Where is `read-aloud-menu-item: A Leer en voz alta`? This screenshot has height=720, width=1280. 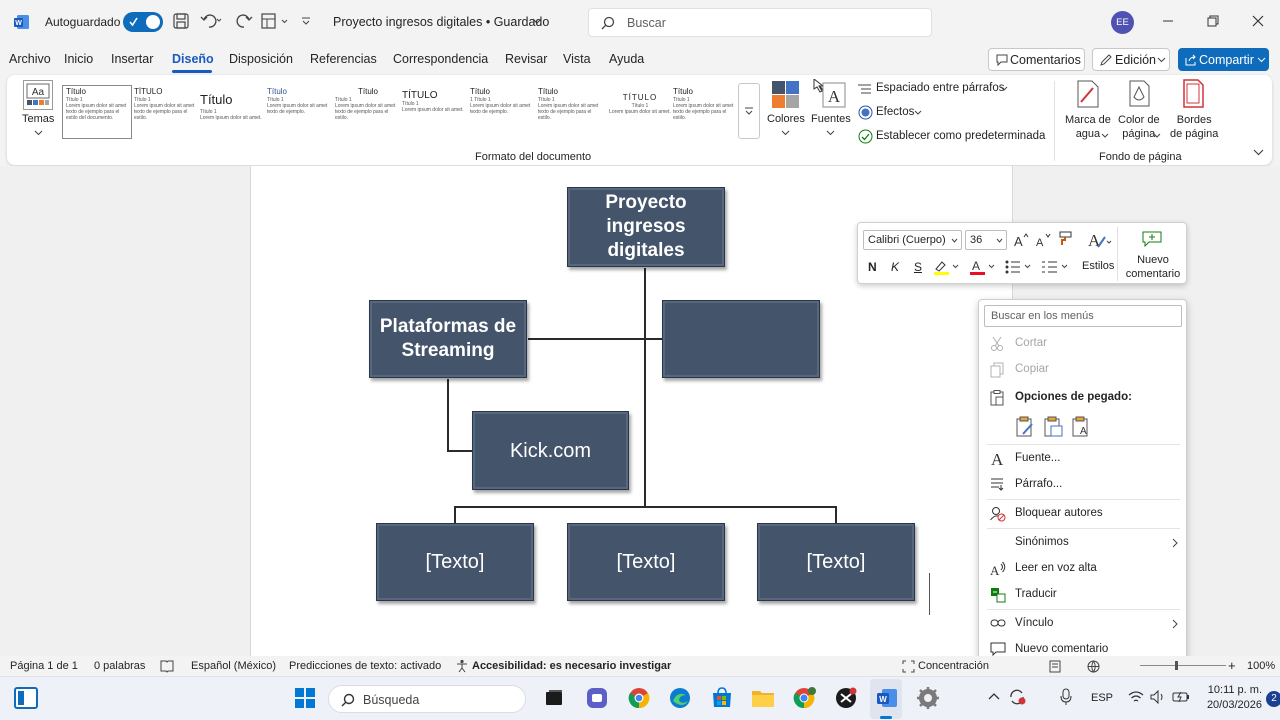
read-aloud-menu-item: A Leer en voz alta is located at coordinates (1082, 569).